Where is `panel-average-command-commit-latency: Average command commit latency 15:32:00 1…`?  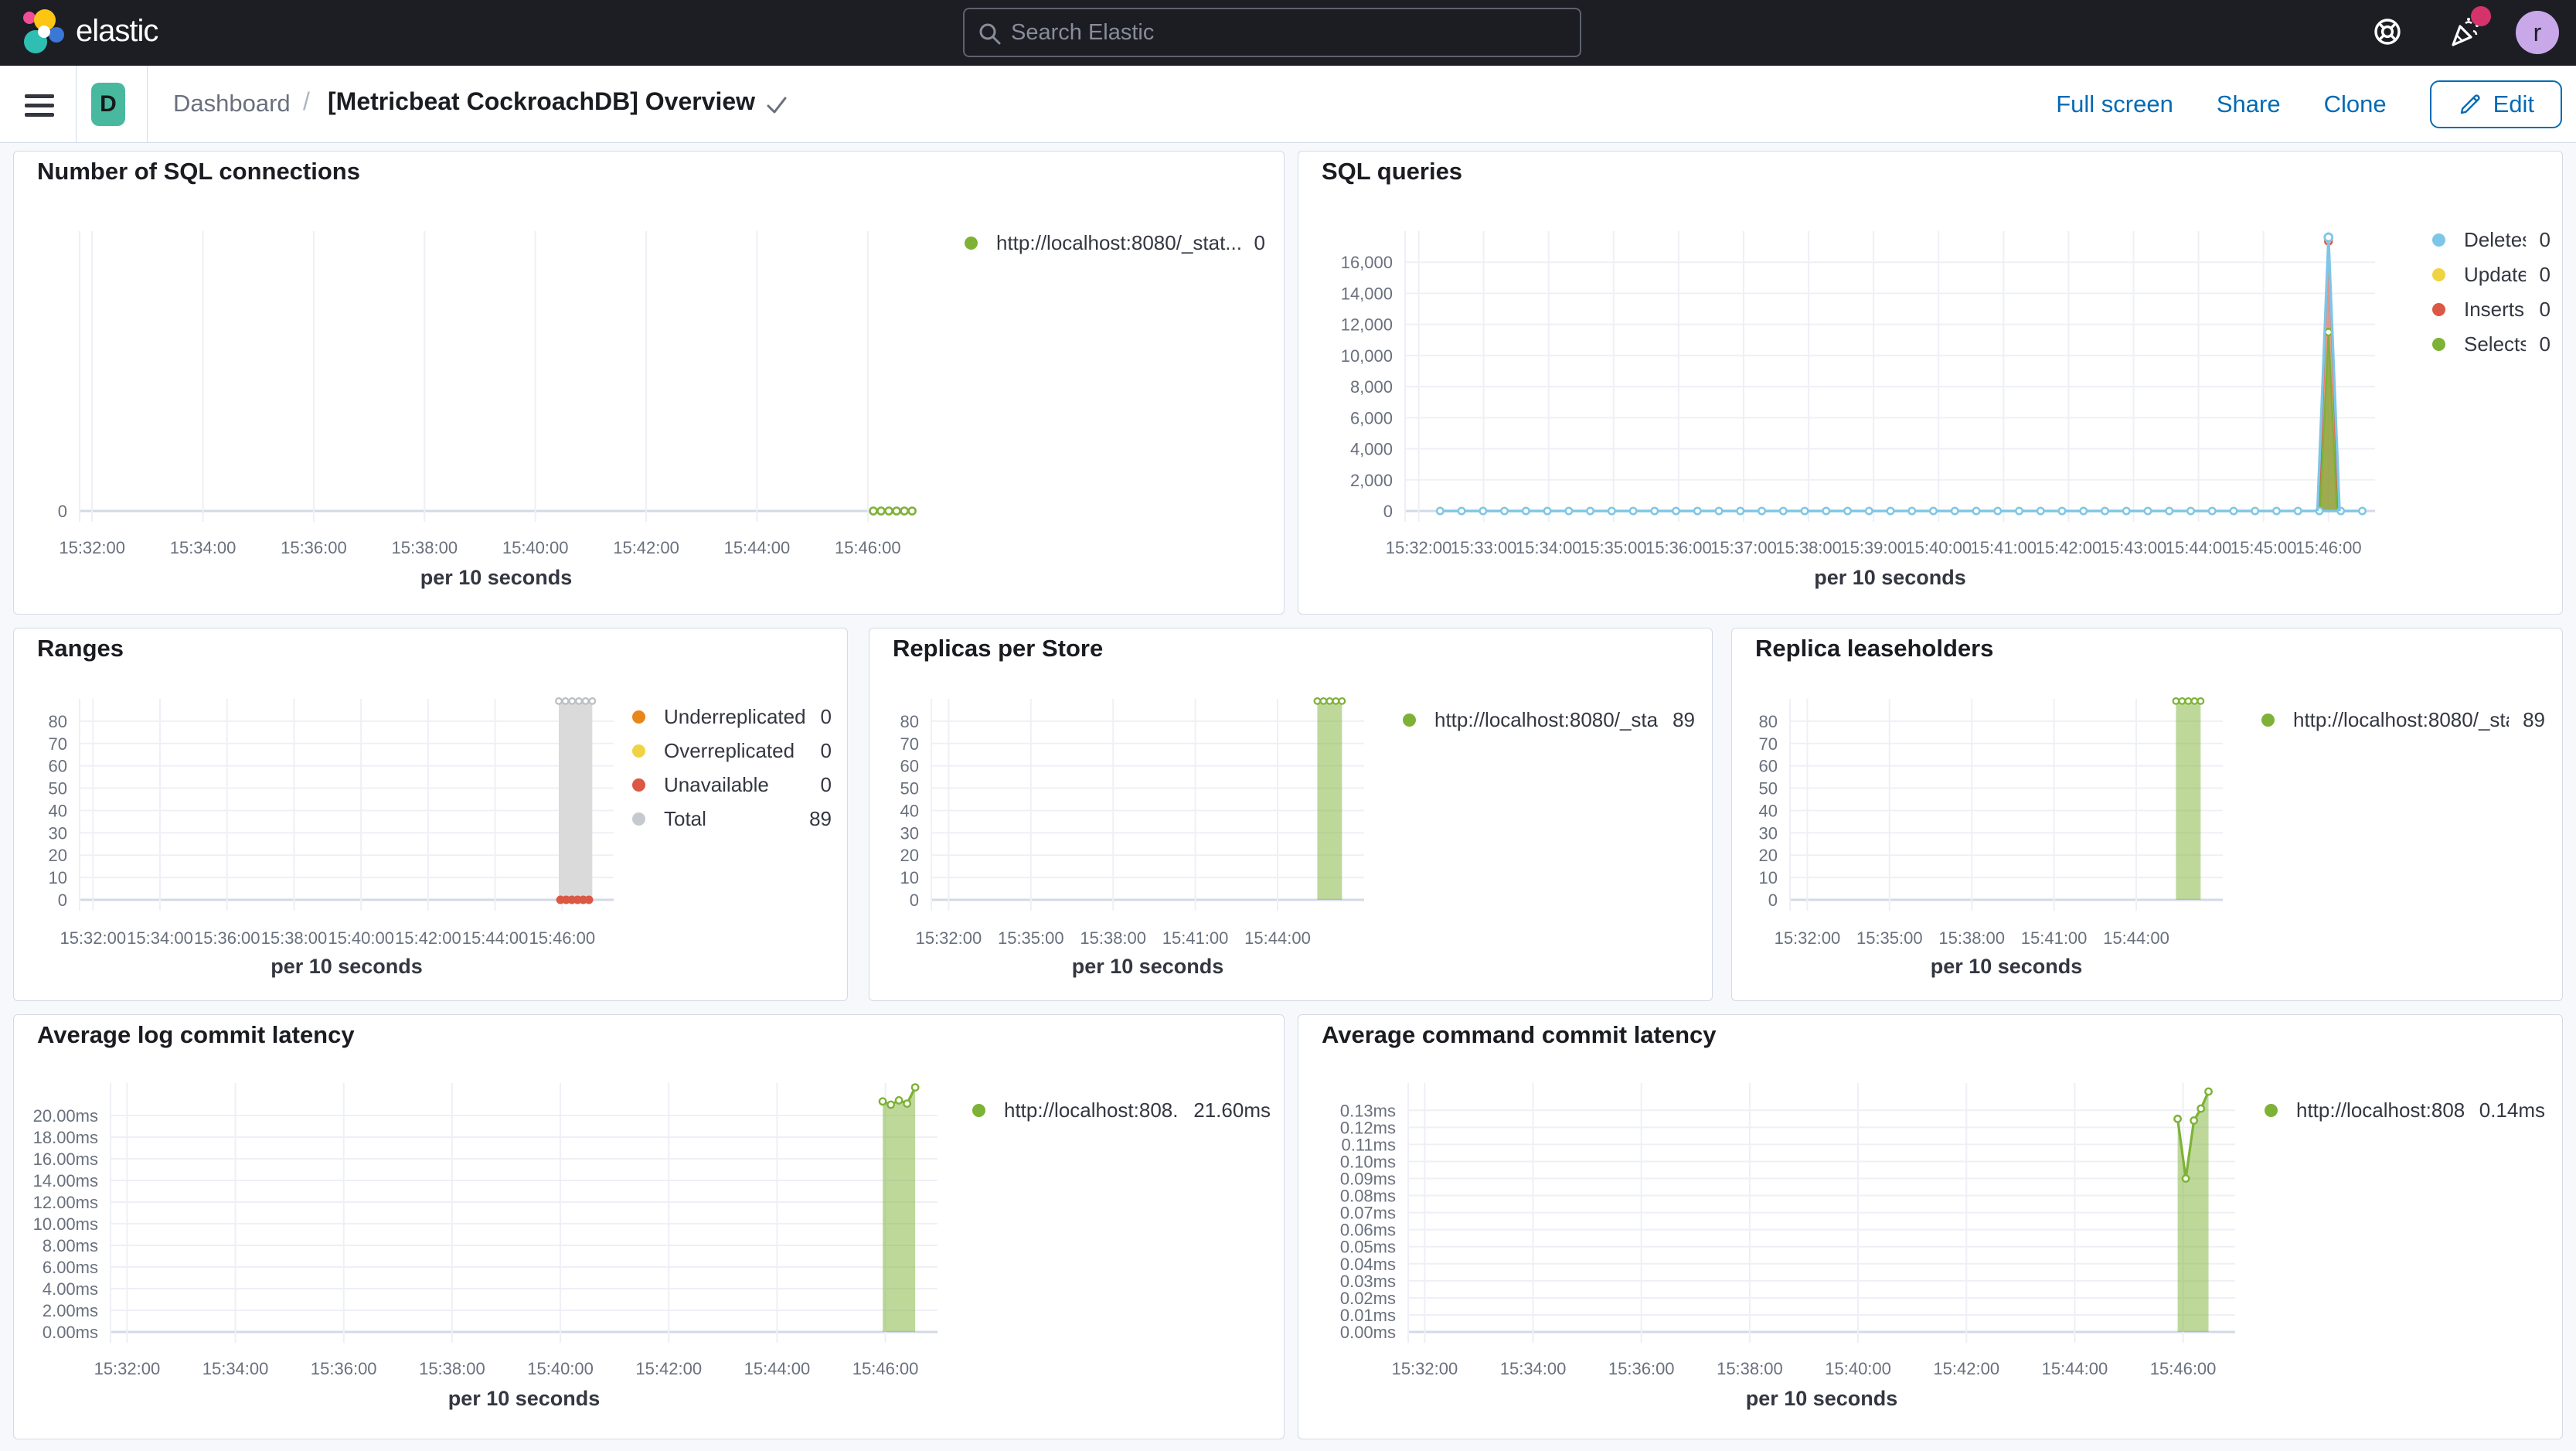
panel-average-command-commit-latency: Average command commit latency 15:32:00 1… is located at coordinates (1930, 1226).